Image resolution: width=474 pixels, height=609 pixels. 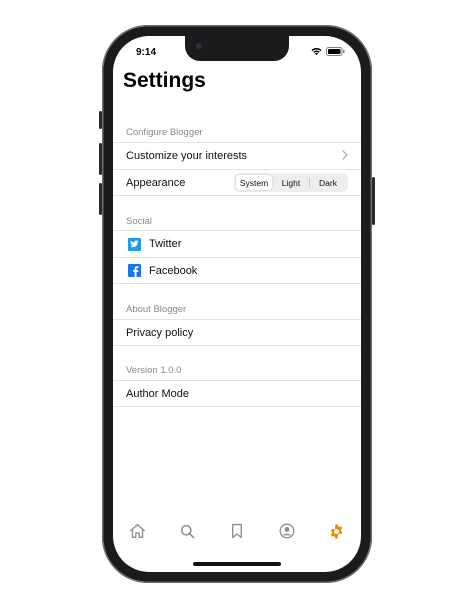 I want to click on tab-settings, so click(x=336, y=531).